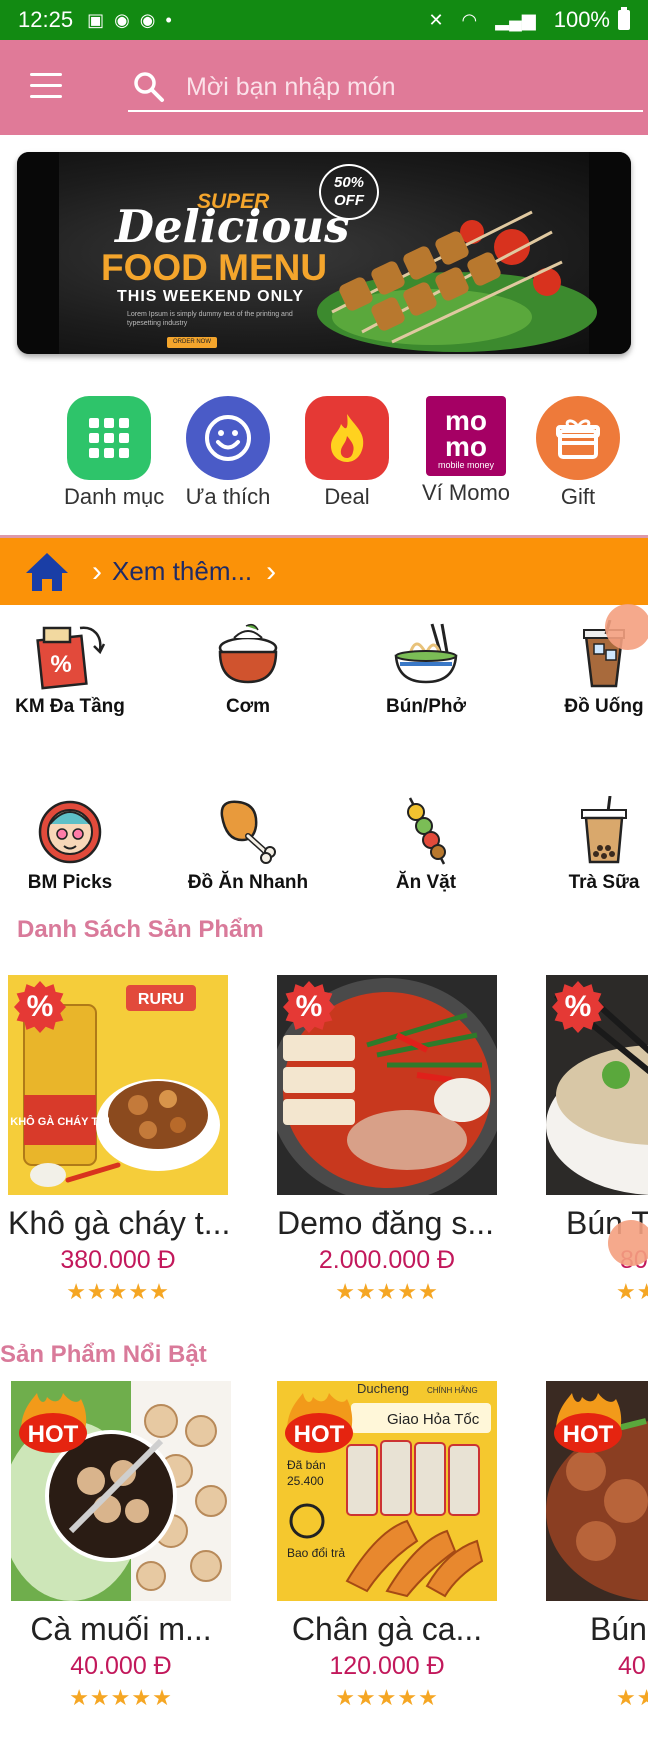 This screenshot has width=648, height=1748. What do you see at coordinates (121, 1666) in the screenshot?
I see `product-price: 40.000 Đ` at bounding box center [121, 1666].